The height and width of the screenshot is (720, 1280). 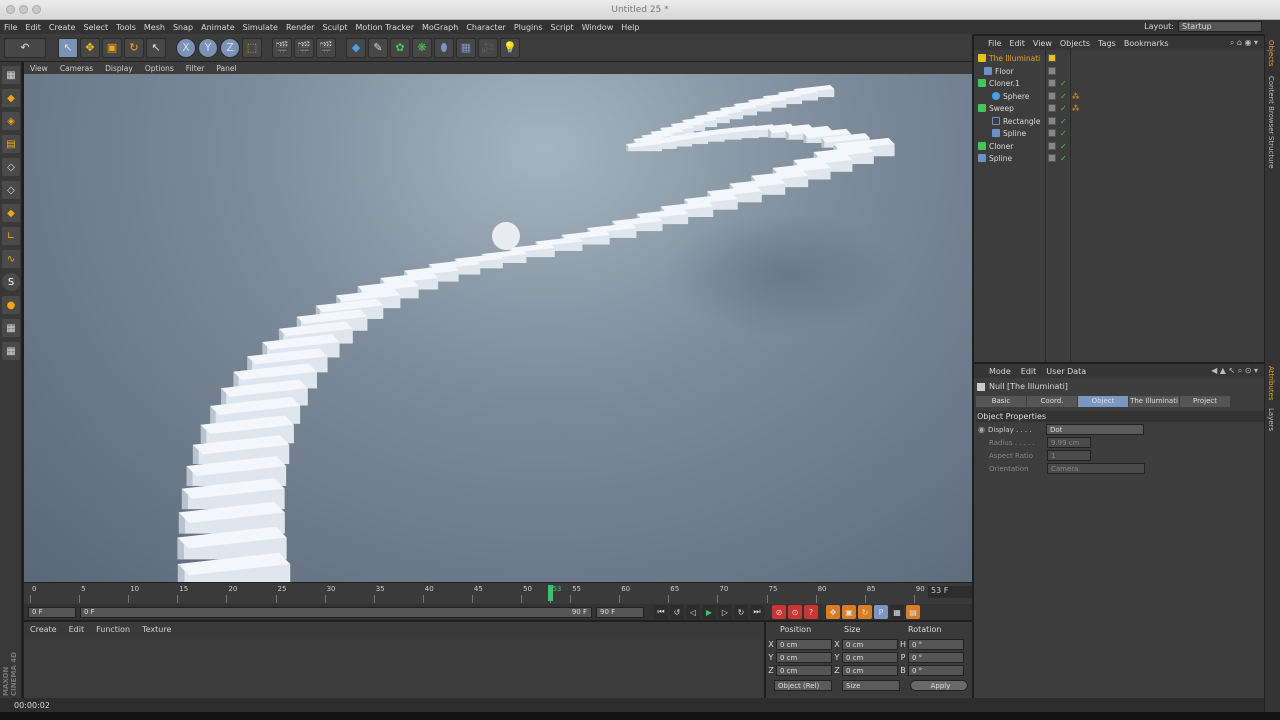 What do you see at coordinates (939, 685) in the screenshot?
I see `apply-button: Apply` at bounding box center [939, 685].